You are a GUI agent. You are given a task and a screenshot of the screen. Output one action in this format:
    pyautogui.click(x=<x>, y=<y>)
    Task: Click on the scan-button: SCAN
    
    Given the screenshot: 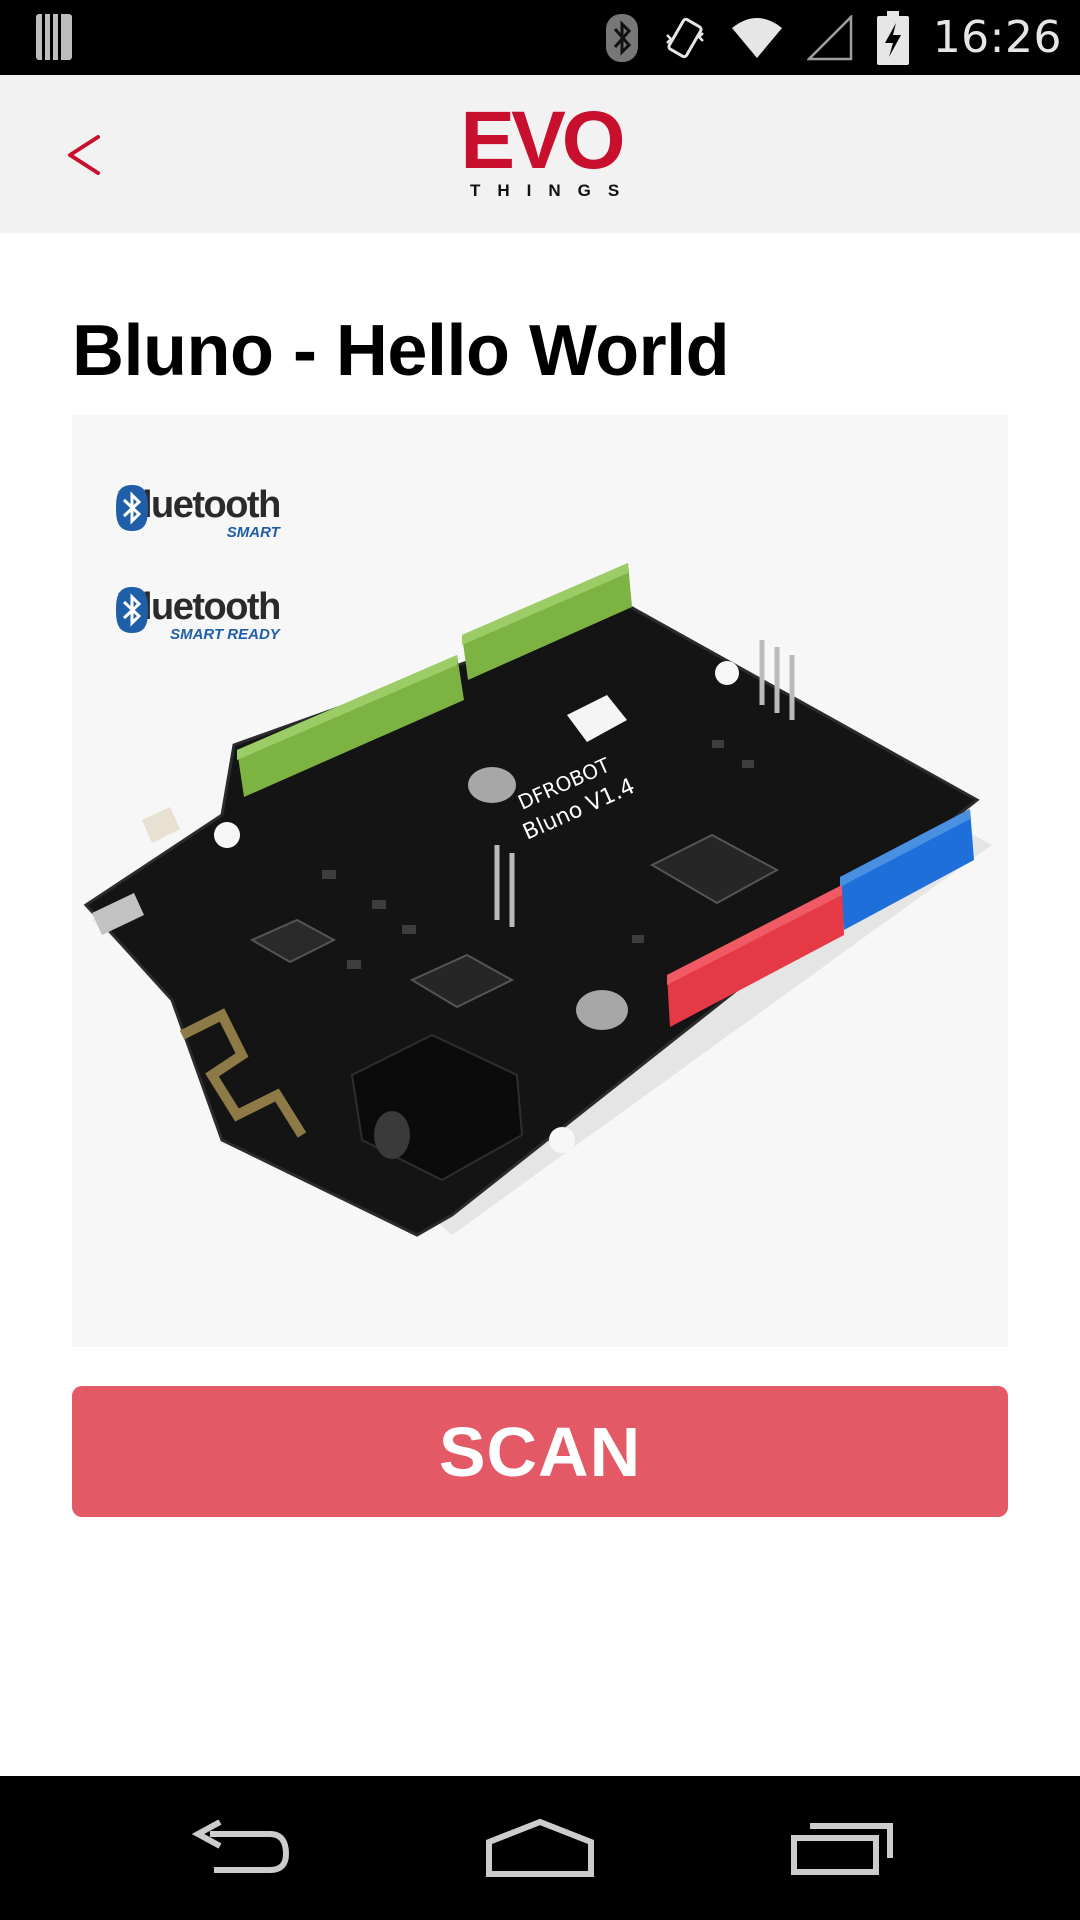 What is the action you would take?
    pyautogui.click(x=540, y=1451)
    